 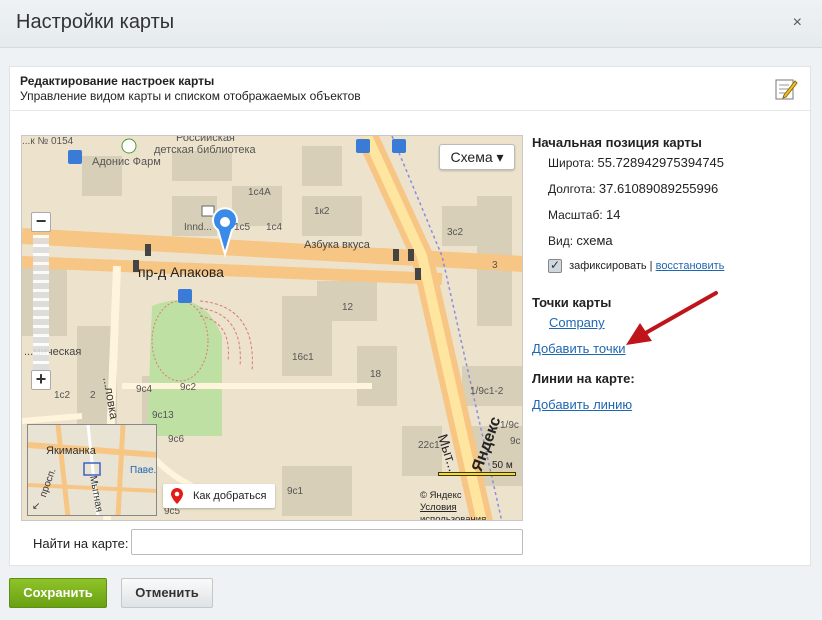 I want to click on map-copyright: © Яндекс Условия использования, so click(x=471, y=505).